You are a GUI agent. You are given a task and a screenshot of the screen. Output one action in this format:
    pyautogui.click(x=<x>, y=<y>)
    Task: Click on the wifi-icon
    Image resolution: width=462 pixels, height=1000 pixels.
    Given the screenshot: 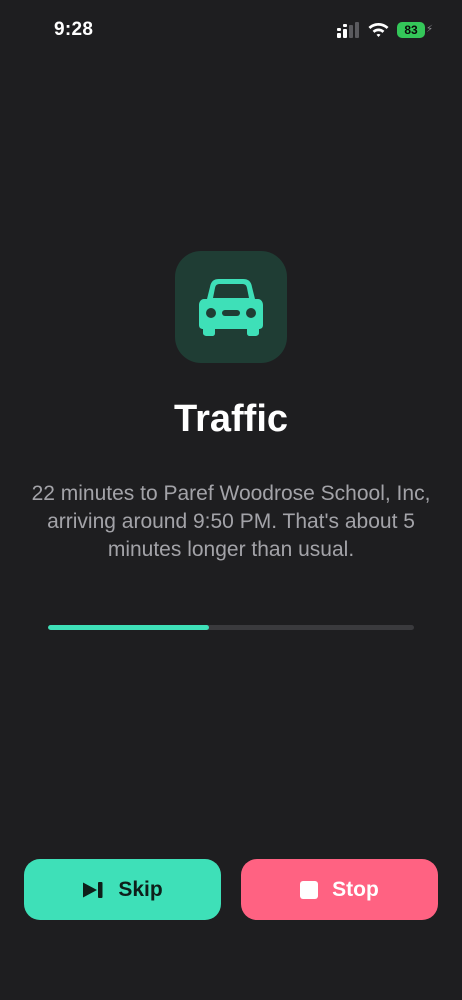 What is the action you would take?
    pyautogui.click(x=378, y=30)
    